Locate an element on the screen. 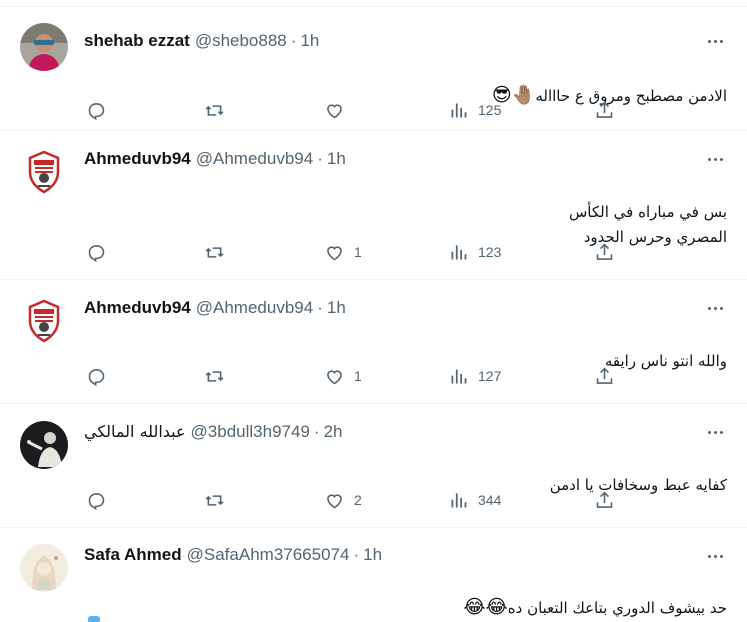 The image size is (747, 622). tweet-body: حد بيشوف الدوري بتاعك التعبان ده is located at coordinates (617, 608).